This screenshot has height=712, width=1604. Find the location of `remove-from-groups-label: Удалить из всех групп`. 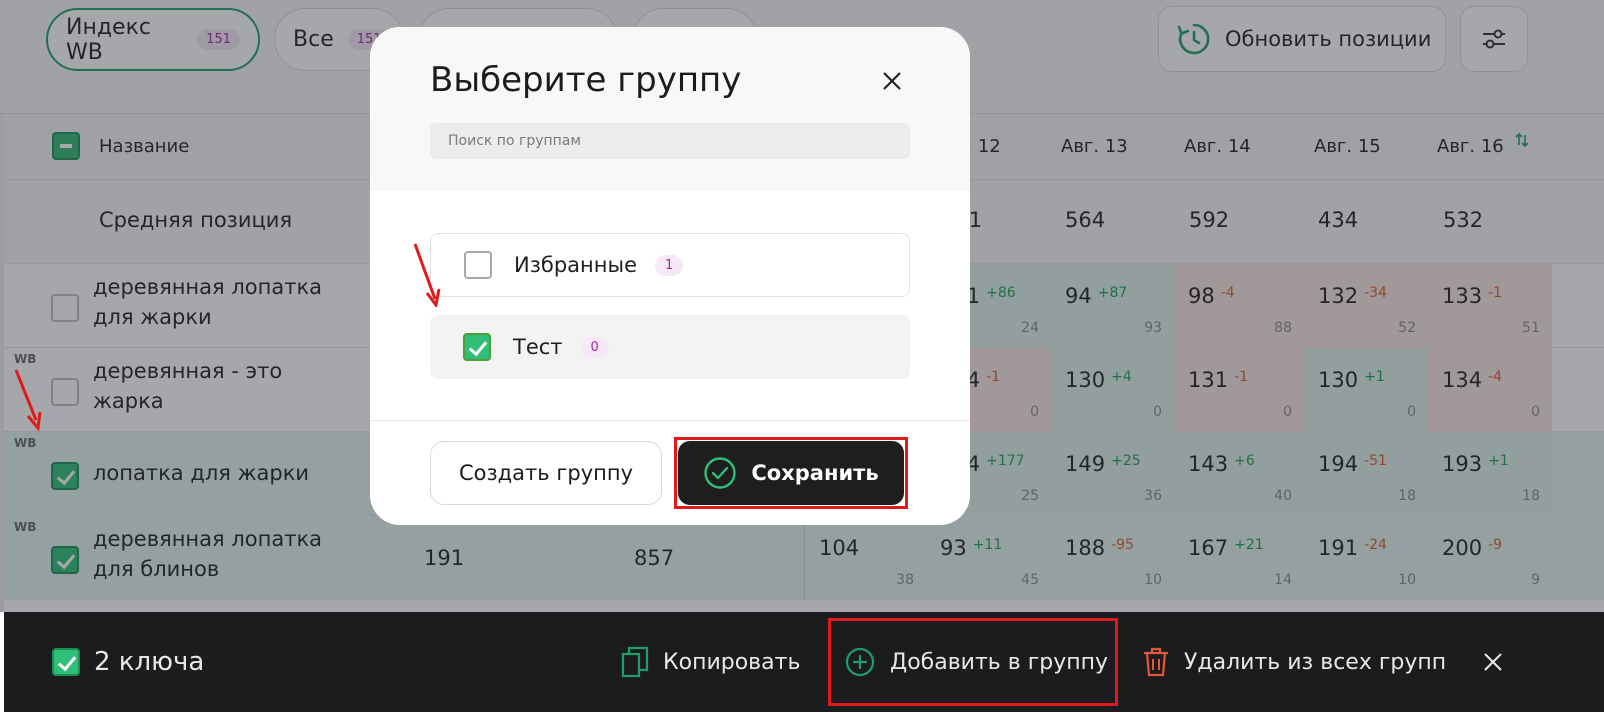

remove-from-groups-label: Удалить из всех групп is located at coordinates (1315, 662).